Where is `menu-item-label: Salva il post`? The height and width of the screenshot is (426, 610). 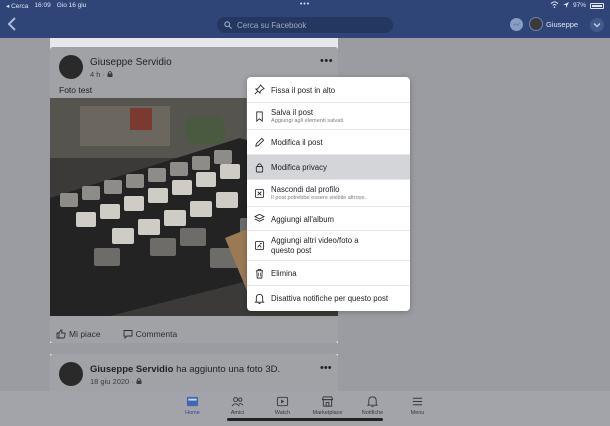 menu-item-label: Salva il post is located at coordinates (292, 112).